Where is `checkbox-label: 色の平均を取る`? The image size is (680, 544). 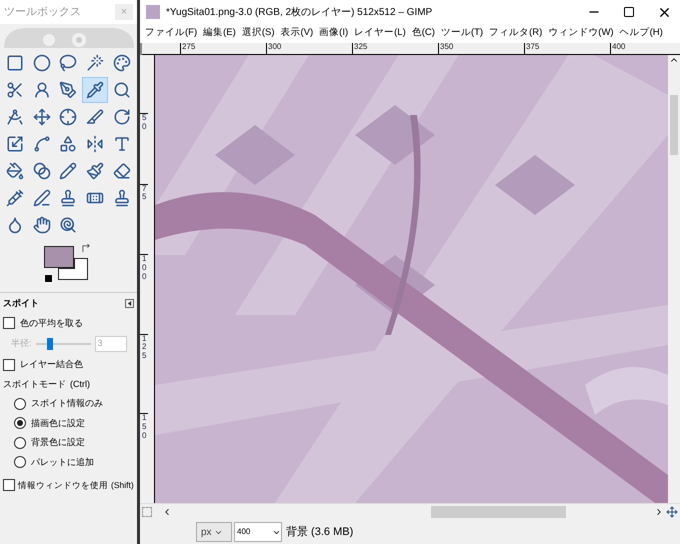 checkbox-label: 色の平均を取る is located at coordinates (51, 323).